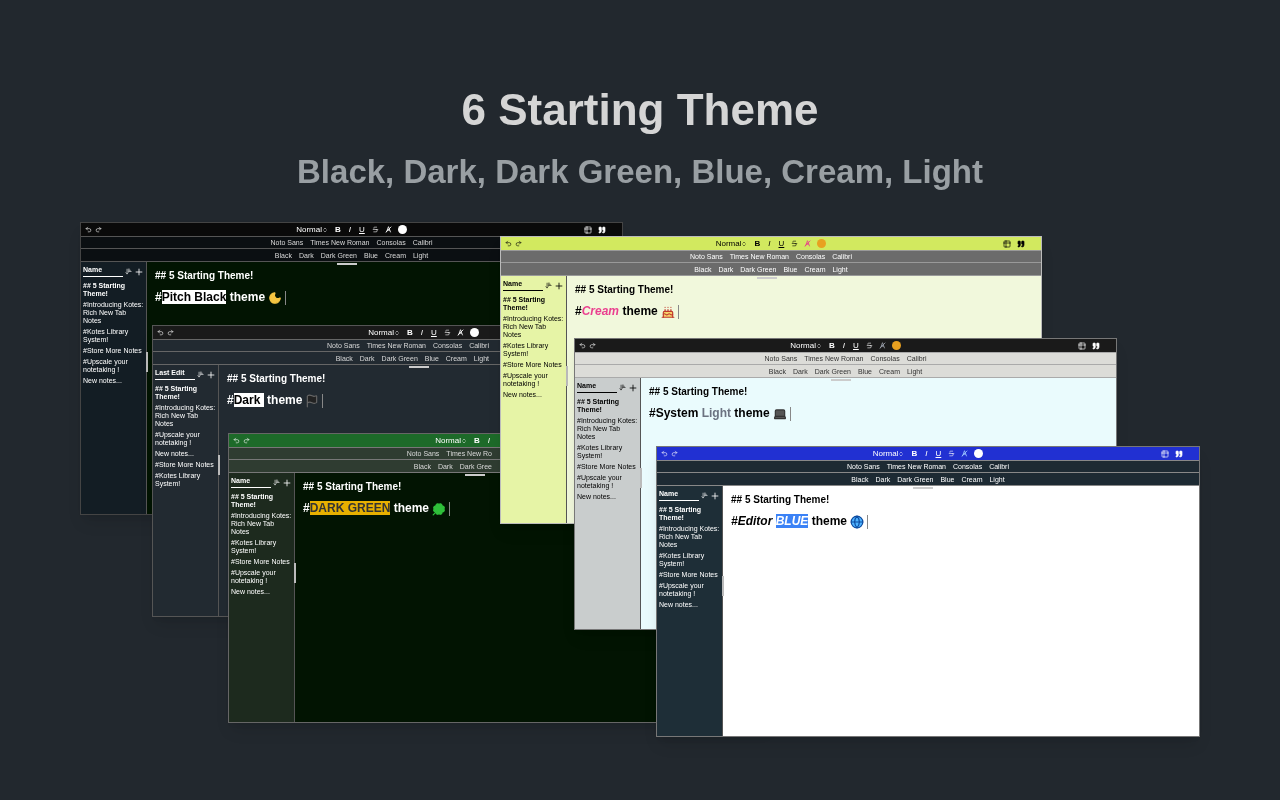  What do you see at coordinates (779, 413) in the screenshot?
I see `laptop-icon` at bounding box center [779, 413].